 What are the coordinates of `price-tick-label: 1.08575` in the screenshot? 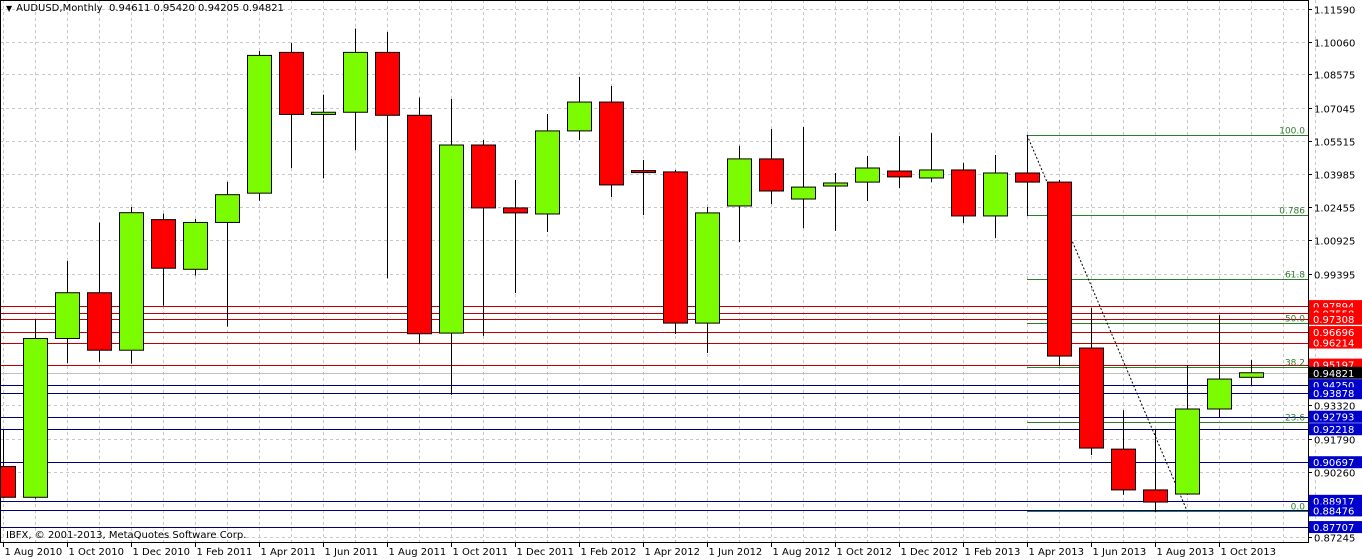 It's located at (1334, 76).